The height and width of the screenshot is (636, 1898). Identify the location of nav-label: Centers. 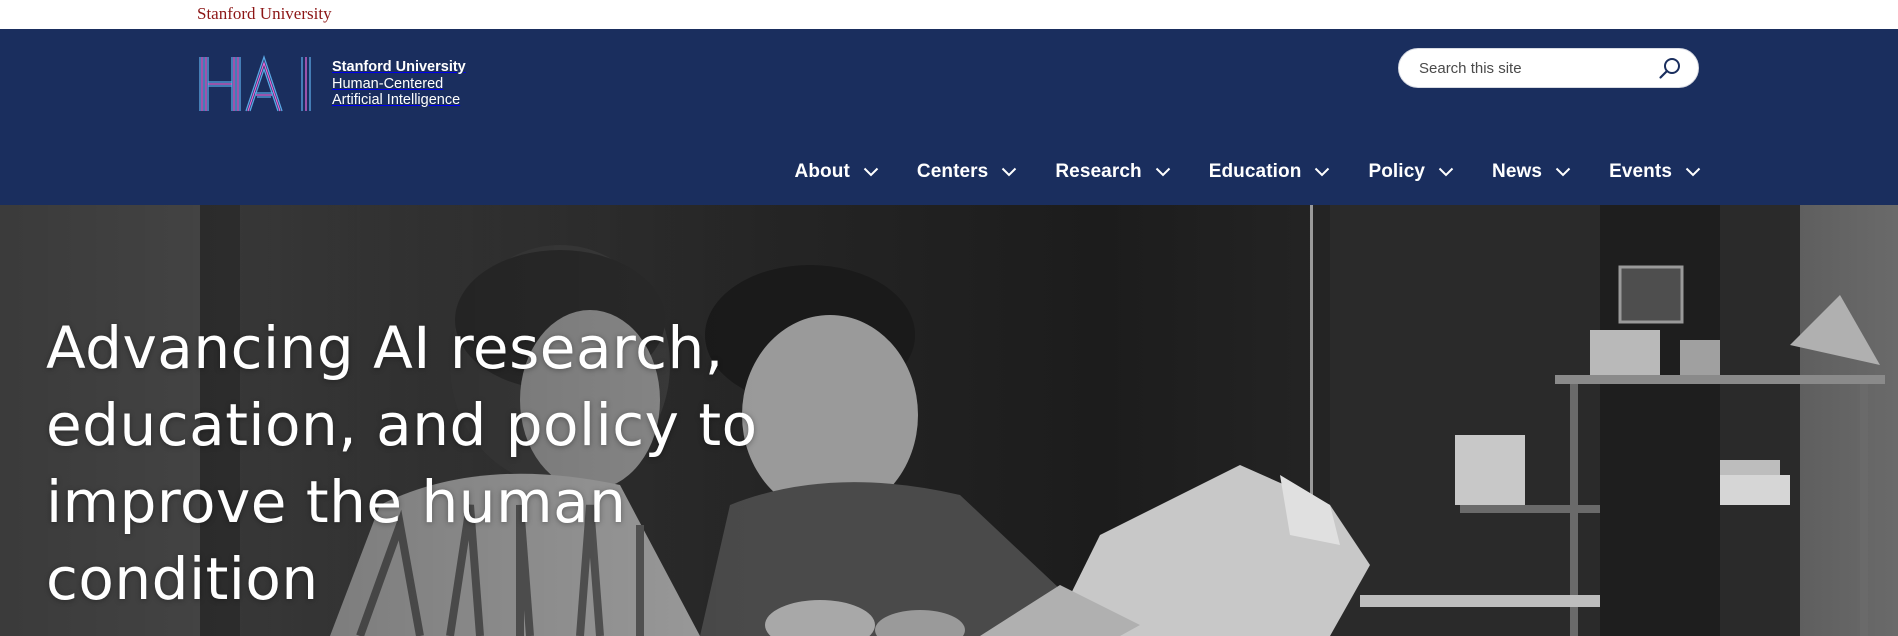
(952, 171).